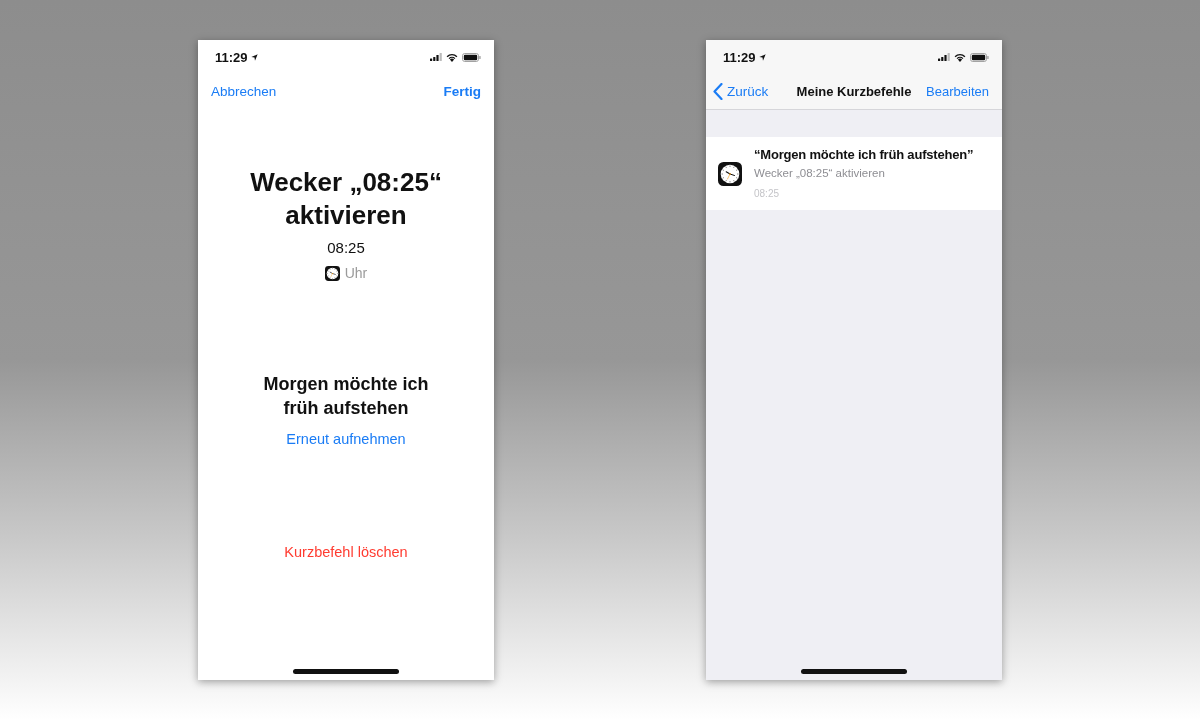 The image size is (1200, 720). Describe the element at coordinates (957, 91) in the screenshot. I see `edit-button: Bearbeiten` at that location.